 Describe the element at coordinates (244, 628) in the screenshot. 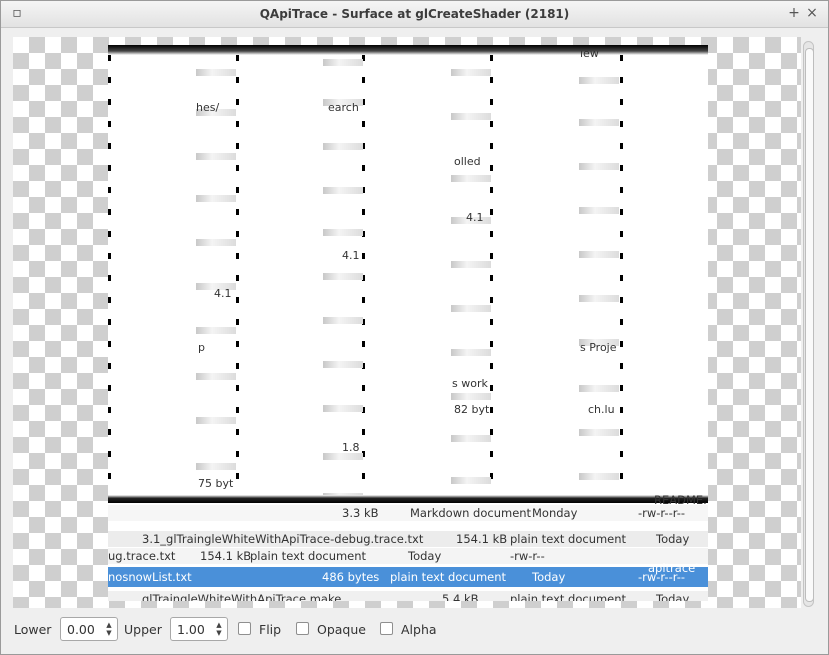

I see `flip-checkbox` at that location.